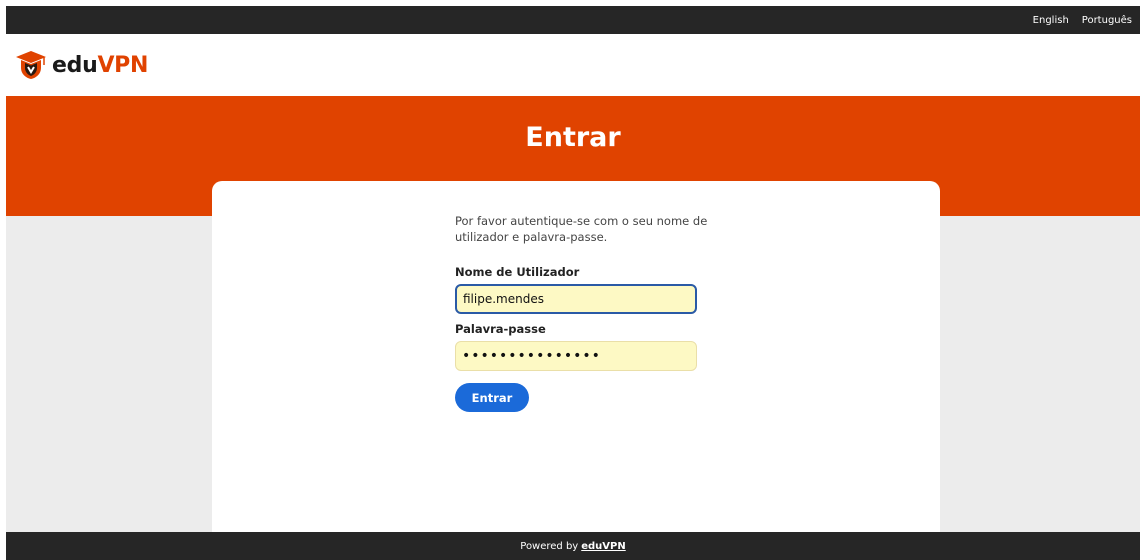  Describe the element at coordinates (31, 65) in the screenshot. I see `graduation-cap-shield-icon` at that location.